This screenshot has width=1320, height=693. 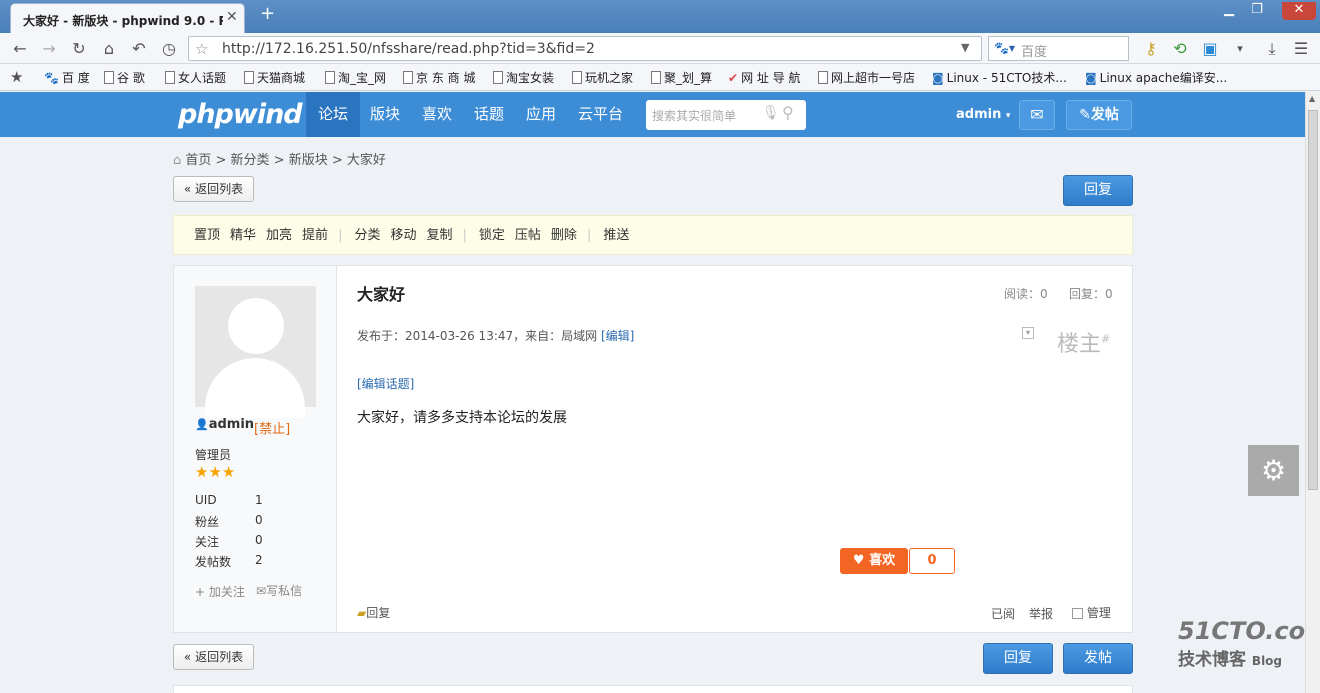 I want to click on settings-gear-icon: ⚙, so click(x=1273, y=470).